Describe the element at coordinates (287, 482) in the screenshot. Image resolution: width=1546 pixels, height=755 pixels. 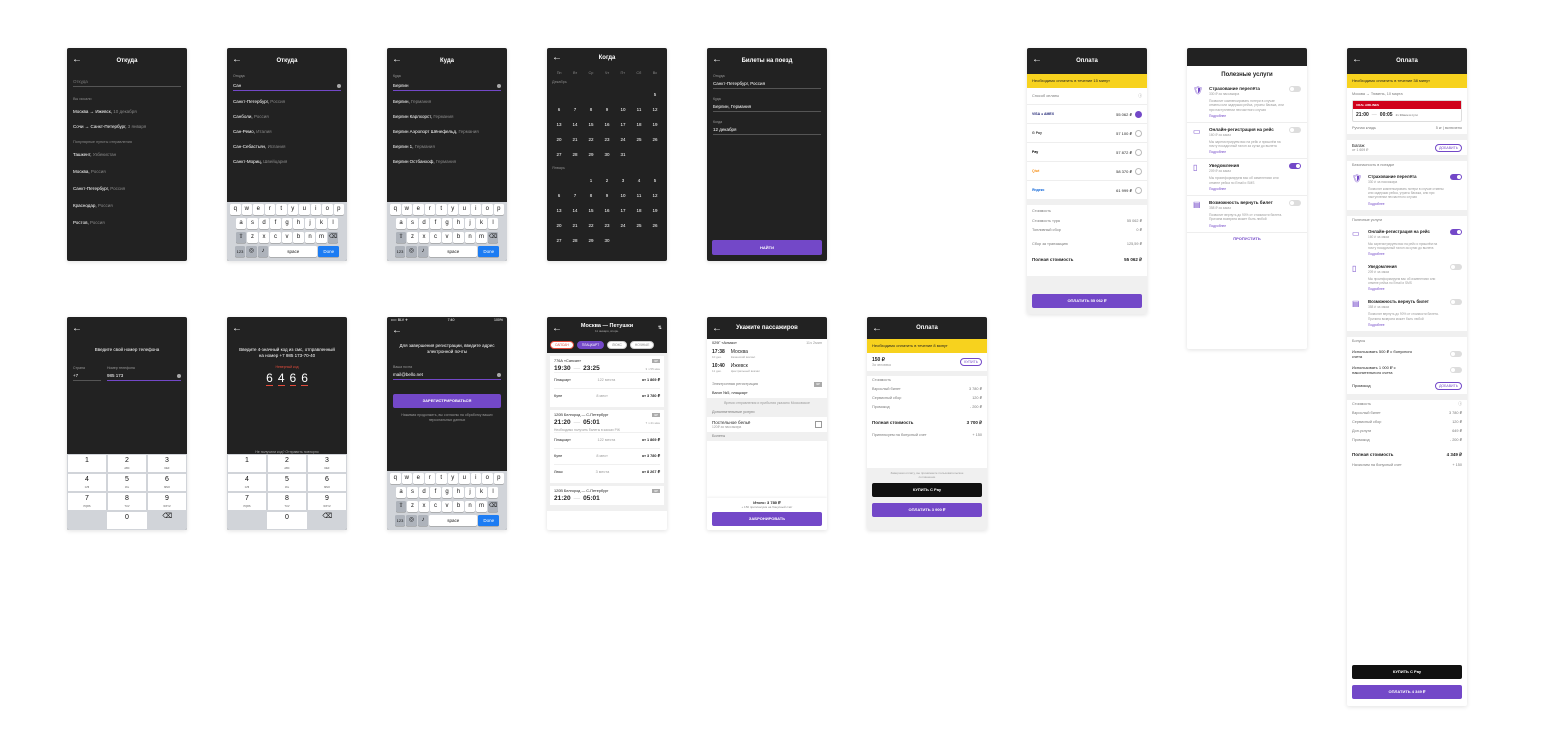
I see `numpad-key: 5 JKL` at that location.